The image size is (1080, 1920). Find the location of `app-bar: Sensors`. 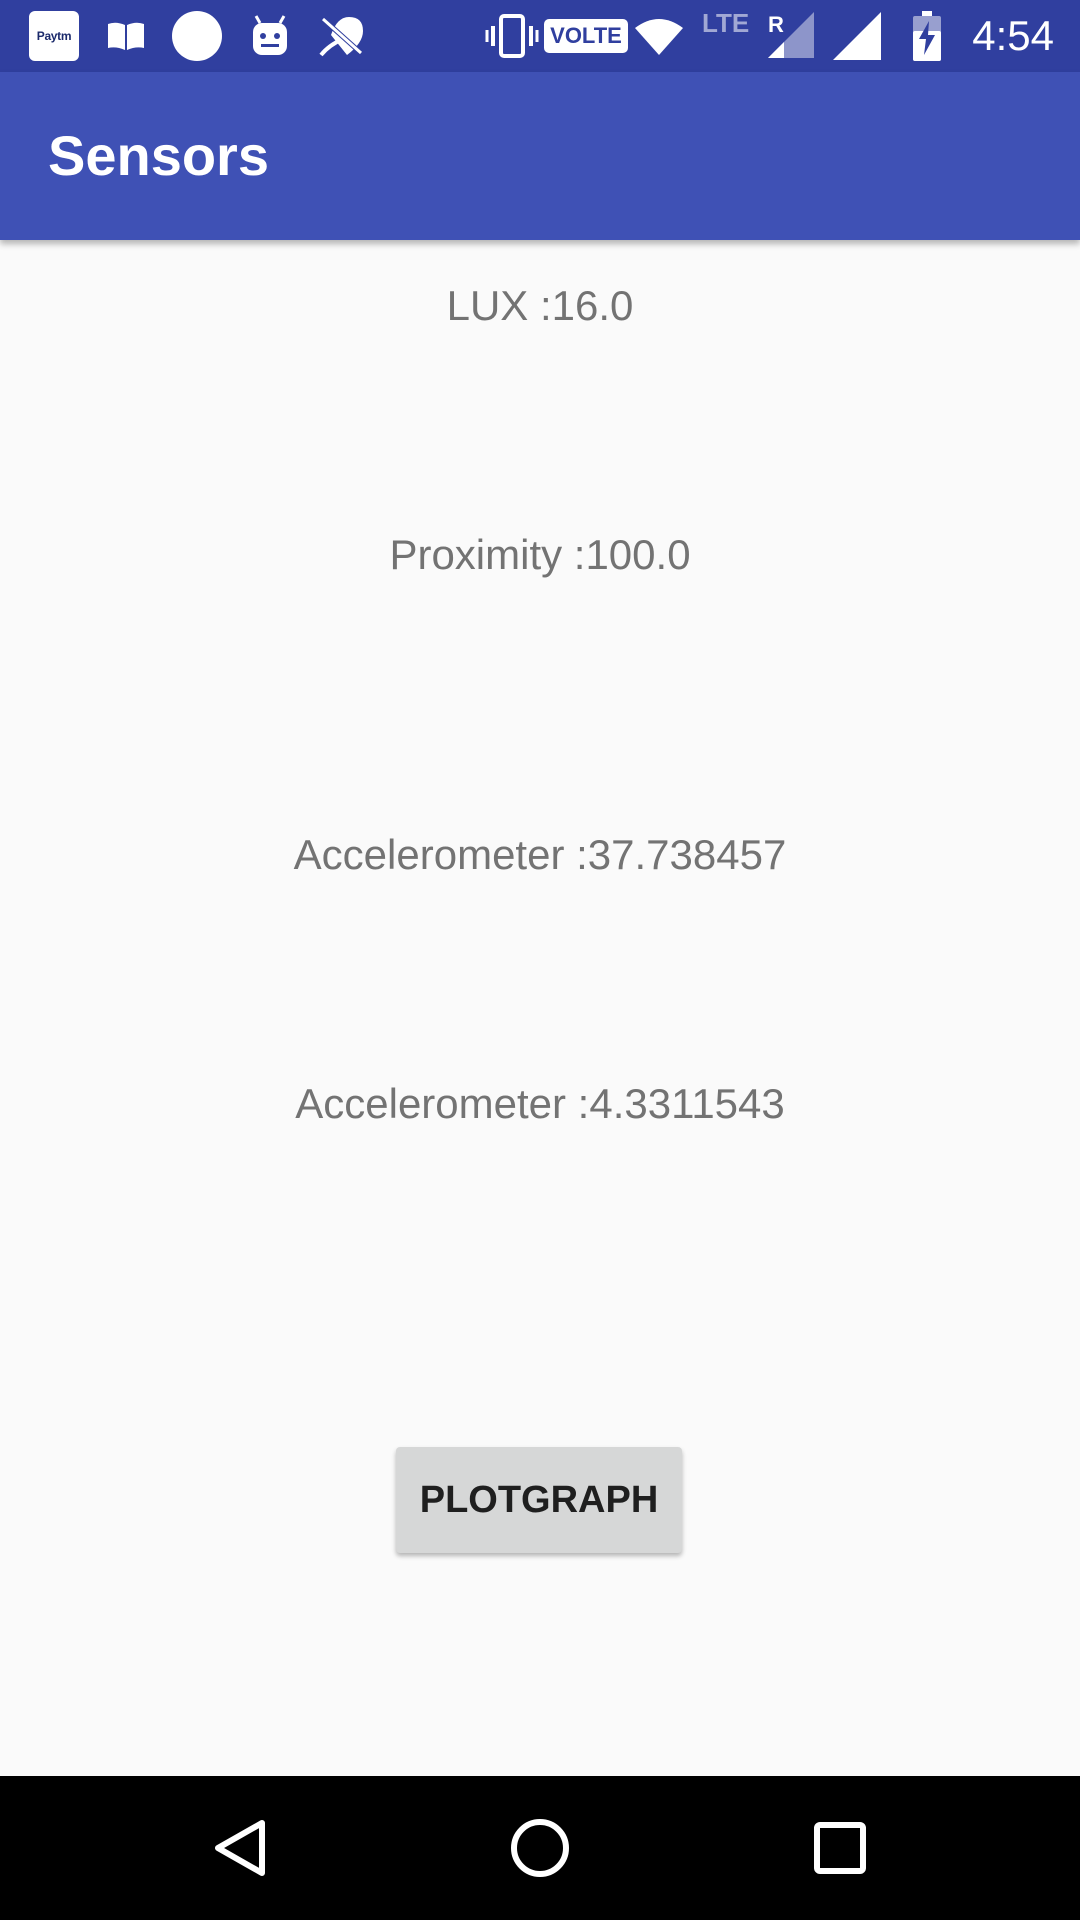

app-bar: Sensors is located at coordinates (540, 156).